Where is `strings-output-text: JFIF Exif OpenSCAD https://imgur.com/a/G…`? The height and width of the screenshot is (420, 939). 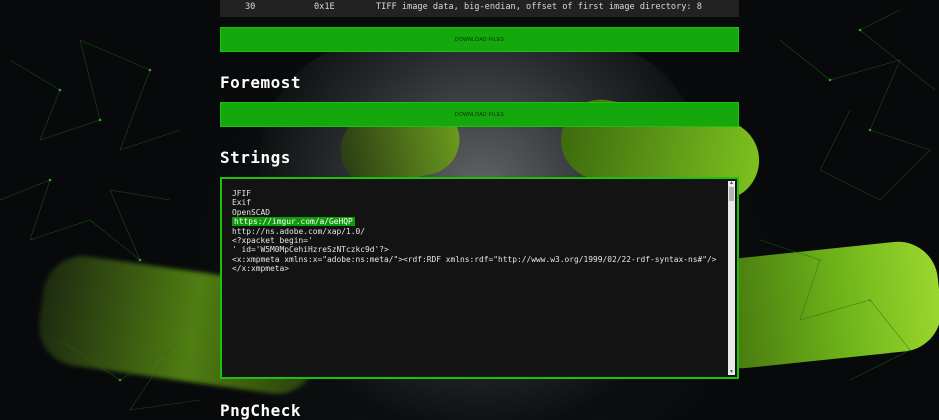 strings-output-text: JFIF Exif OpenSCAD https://imgur.com/a/G… is located at coordinates (477, 231).